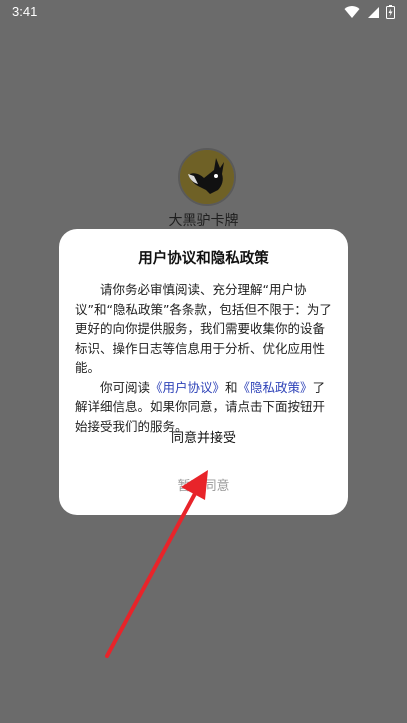 This screenshot has width=407, height=723. I want to click on app-logo, so click(207, 177).